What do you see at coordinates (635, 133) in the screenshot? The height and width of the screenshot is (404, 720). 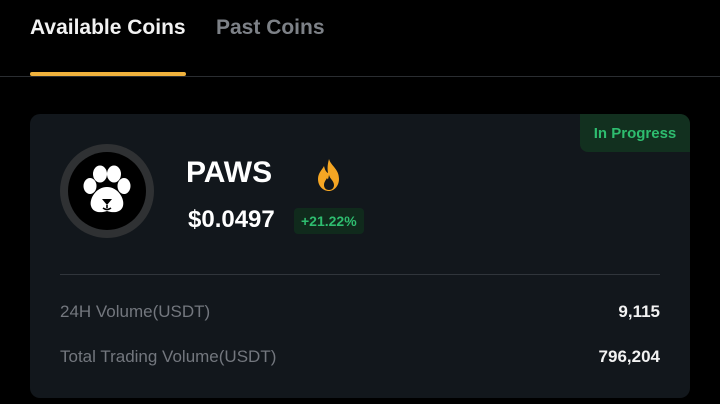 I see `status-badge: In Progress` at bounding box center [635, 133].